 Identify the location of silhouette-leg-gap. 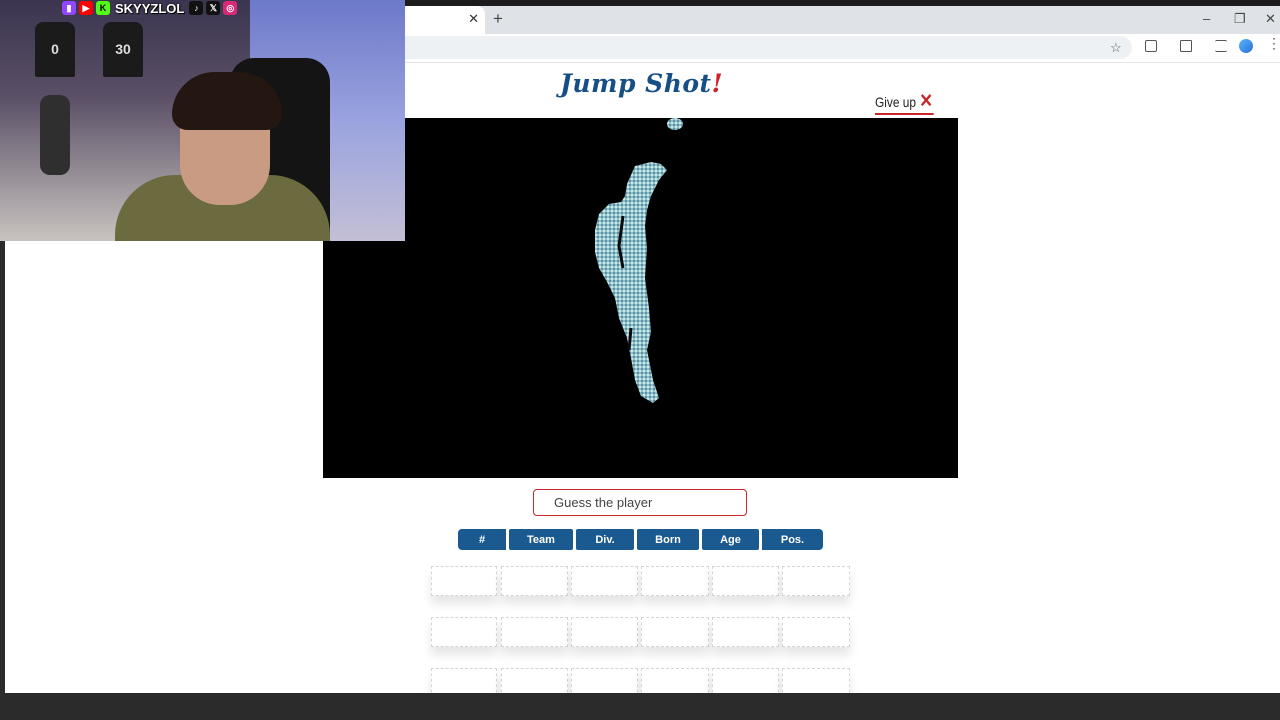
(630, 339).